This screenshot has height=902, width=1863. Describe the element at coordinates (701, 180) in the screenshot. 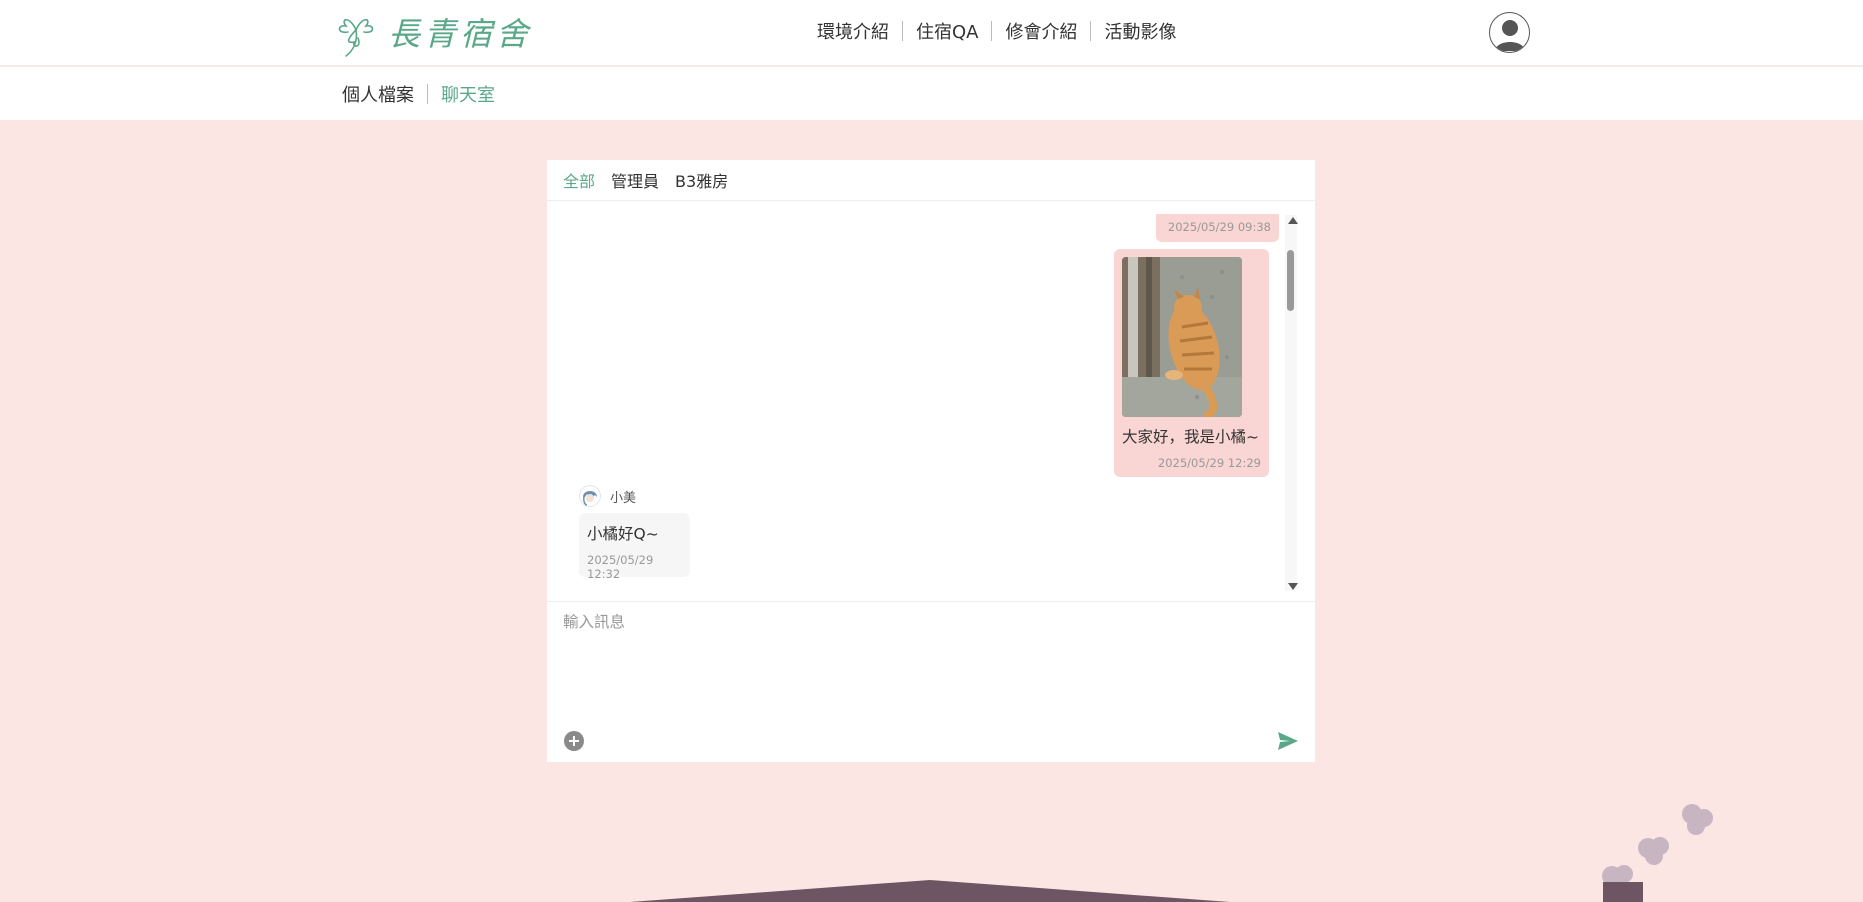

I see `chat-tab-b3-room: B3雅房` at that location.